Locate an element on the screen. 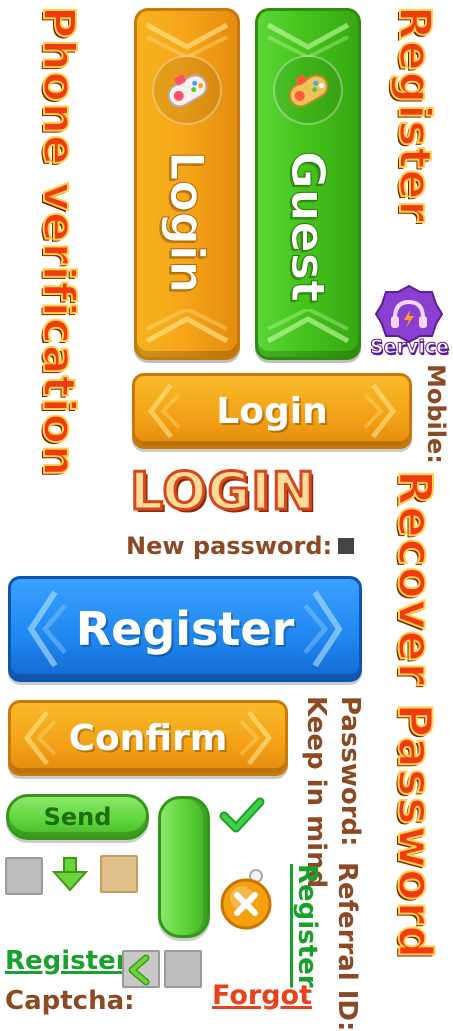 Image resolution: width=453 pixels, height=1031 pixels. confirm-button: Confirm is located at coordinates (148, 738).